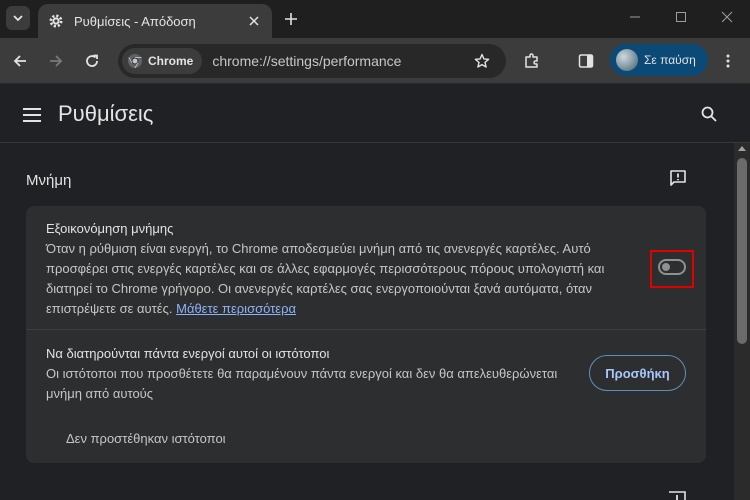 The height and width of the screenshot is (500, 750). What do you see at coordinates (49, 180) in the screenshot?
I see `section-title-memory: Μνήμη` at bounding box center [49, 180].